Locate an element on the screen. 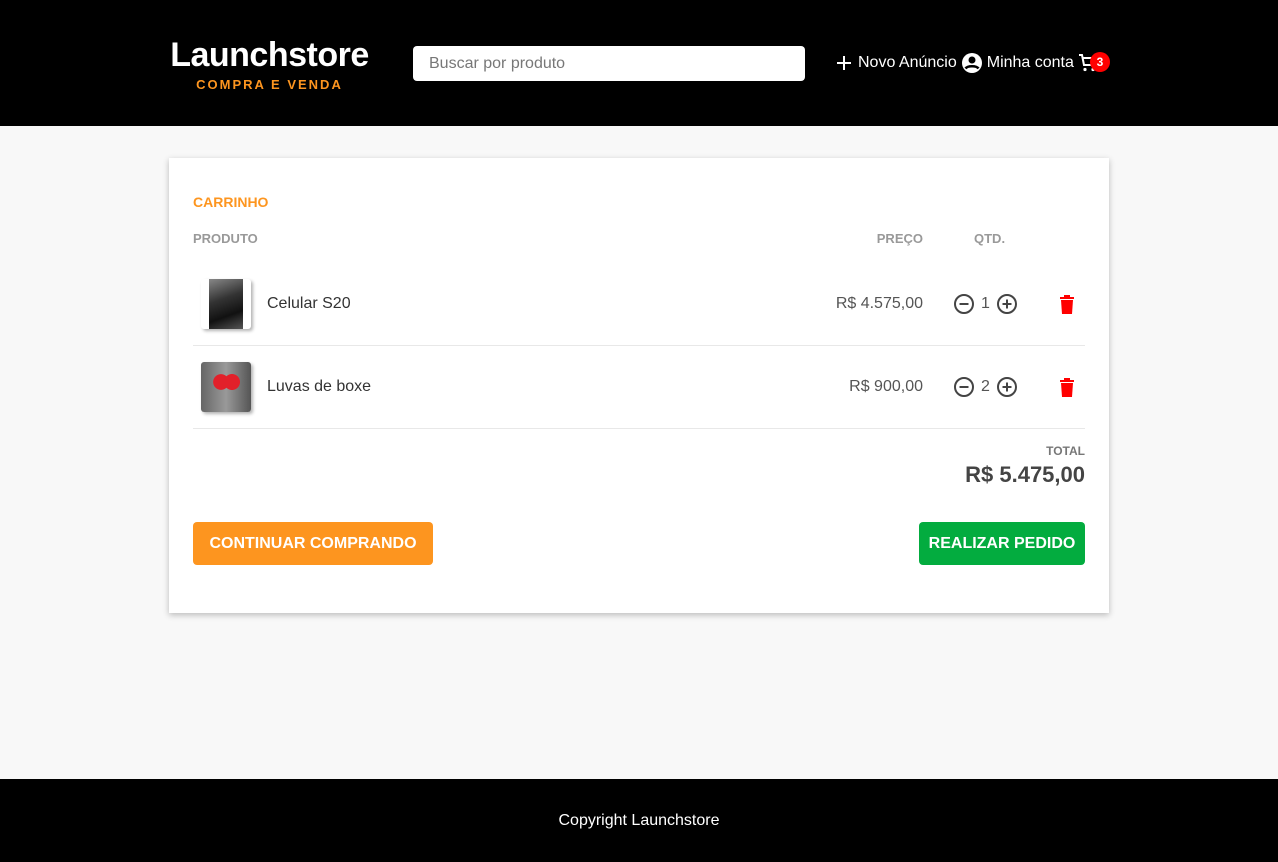 This screenshot has height=862, width=1278. cart-count-badge: 3 is located at coordinates (1099, 62).